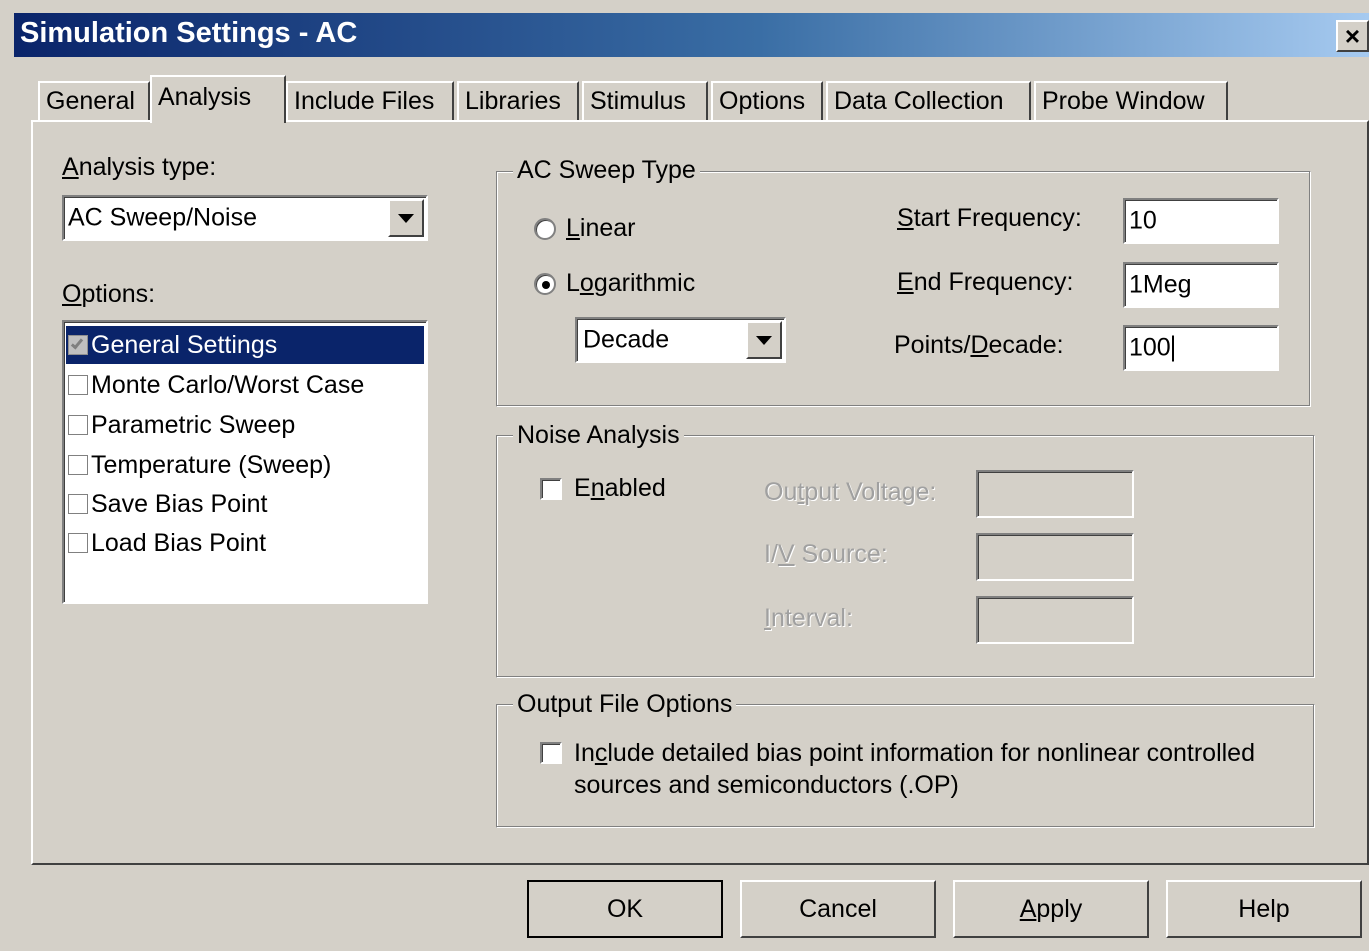 The width and height of the screenshot is (1369, 951). I want to click on iv-source-input, so click(1055, 557).